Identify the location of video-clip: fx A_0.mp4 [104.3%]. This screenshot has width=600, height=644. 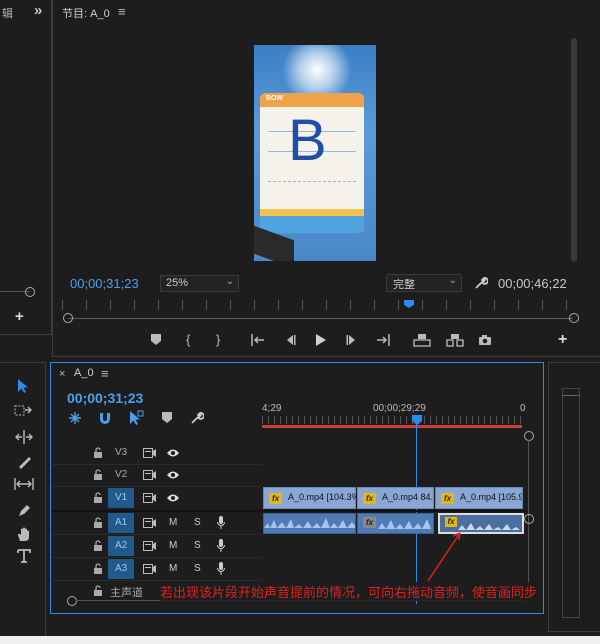
(312, 498).